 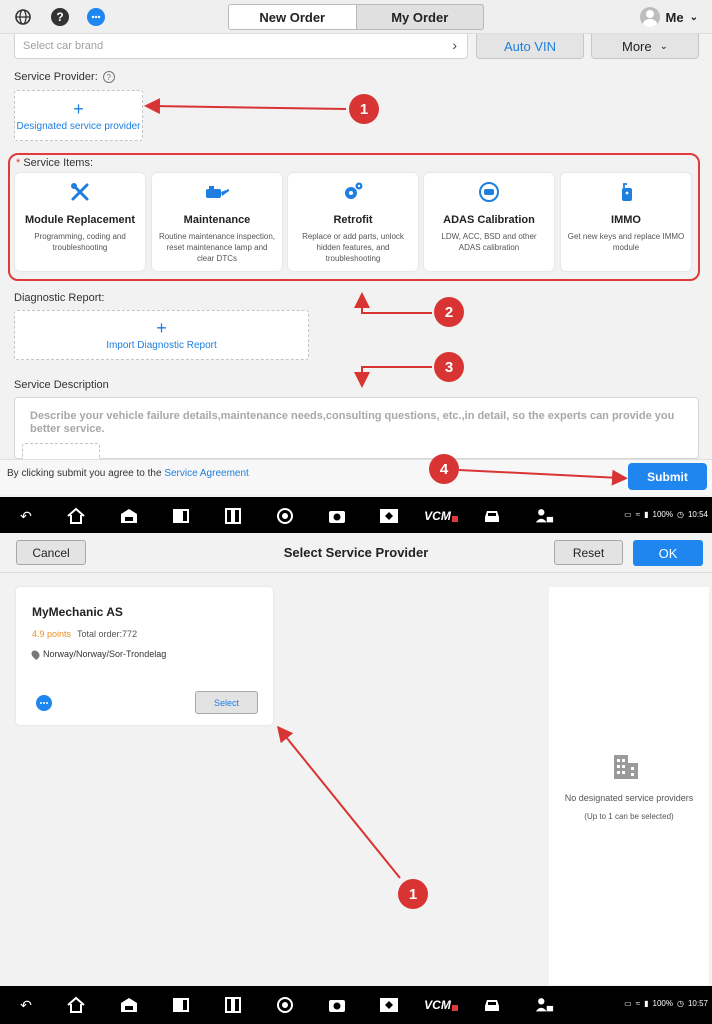 What do you see at coordinates (588, 552) in the screenshot?
I see `reset-button: Reset` at bounding box center [588, 552].